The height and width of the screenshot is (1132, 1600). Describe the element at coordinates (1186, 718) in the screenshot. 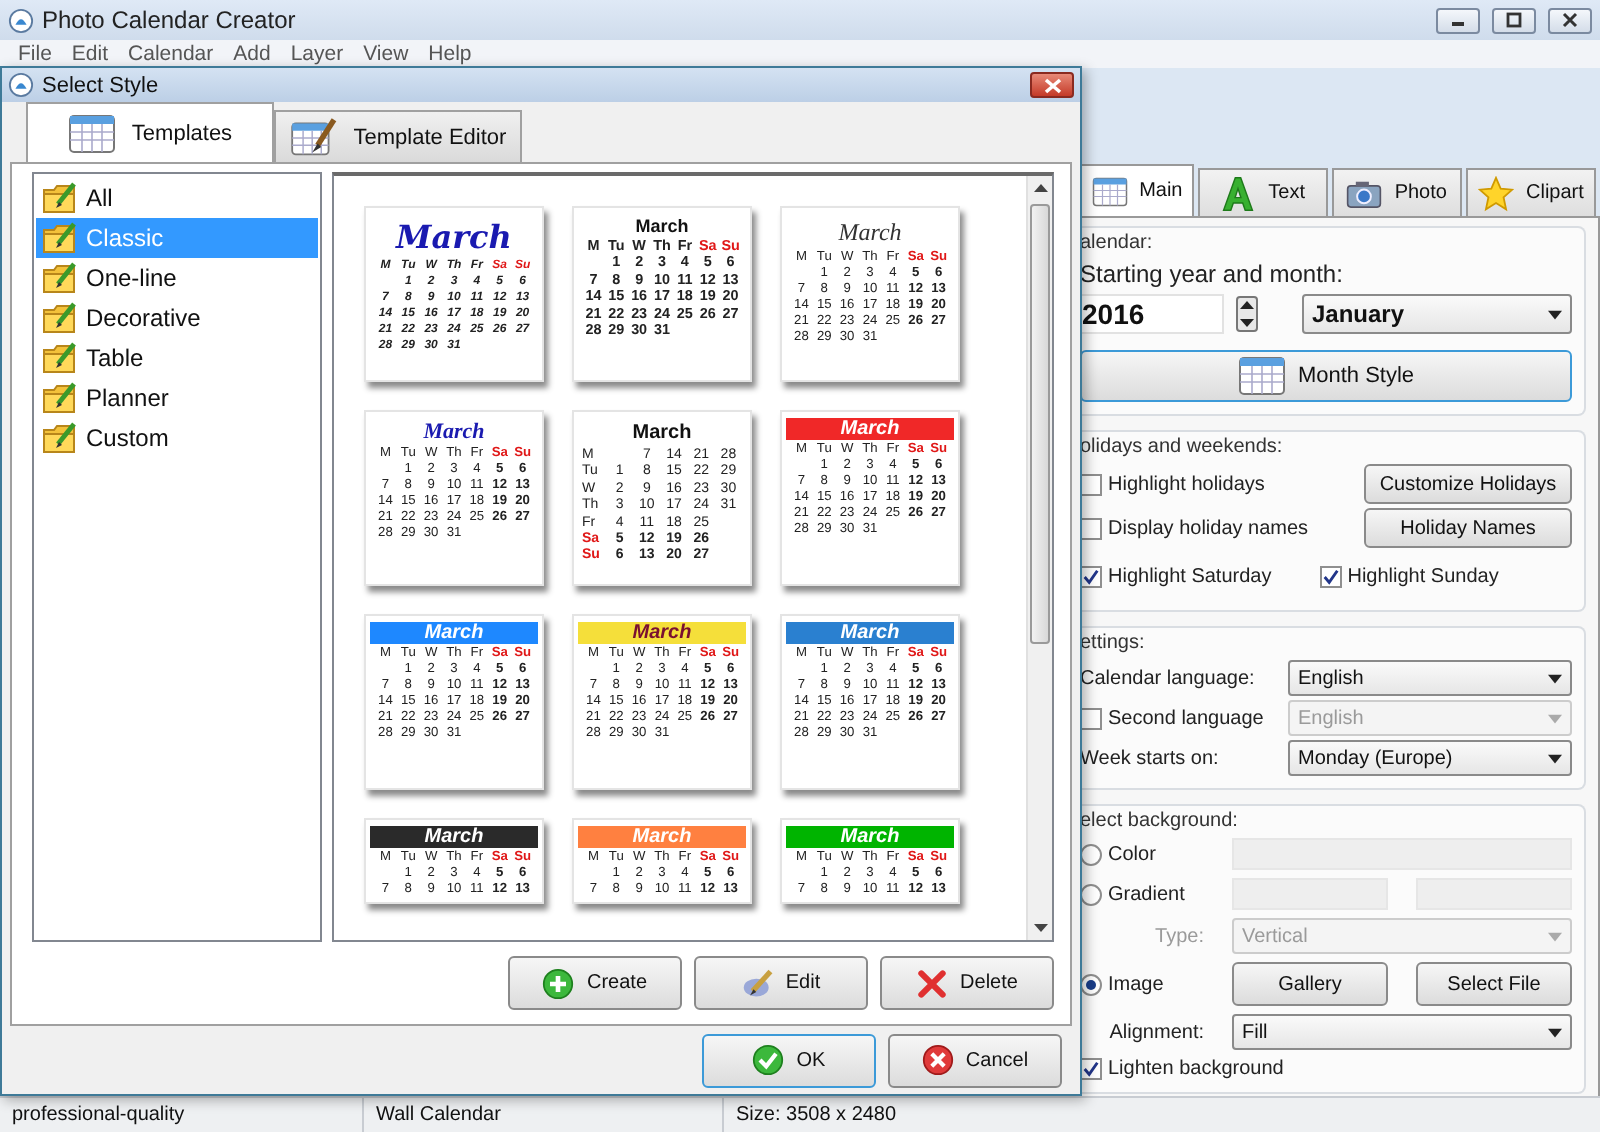

I see `checkbox-label: Second language` at that location.